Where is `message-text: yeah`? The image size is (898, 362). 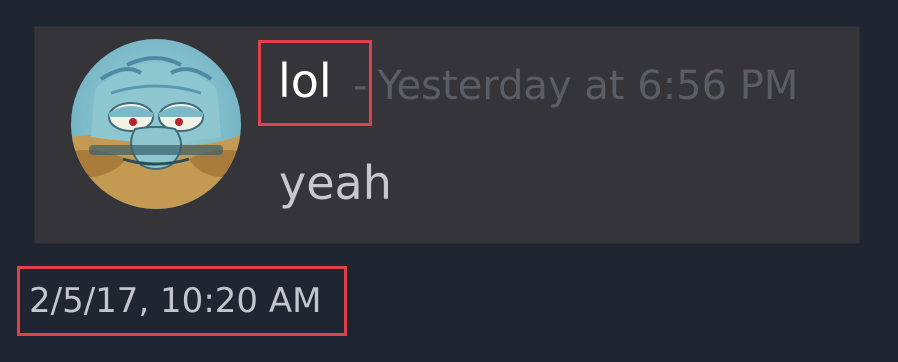 message-text: yeah is located at coordinates (335, 183).